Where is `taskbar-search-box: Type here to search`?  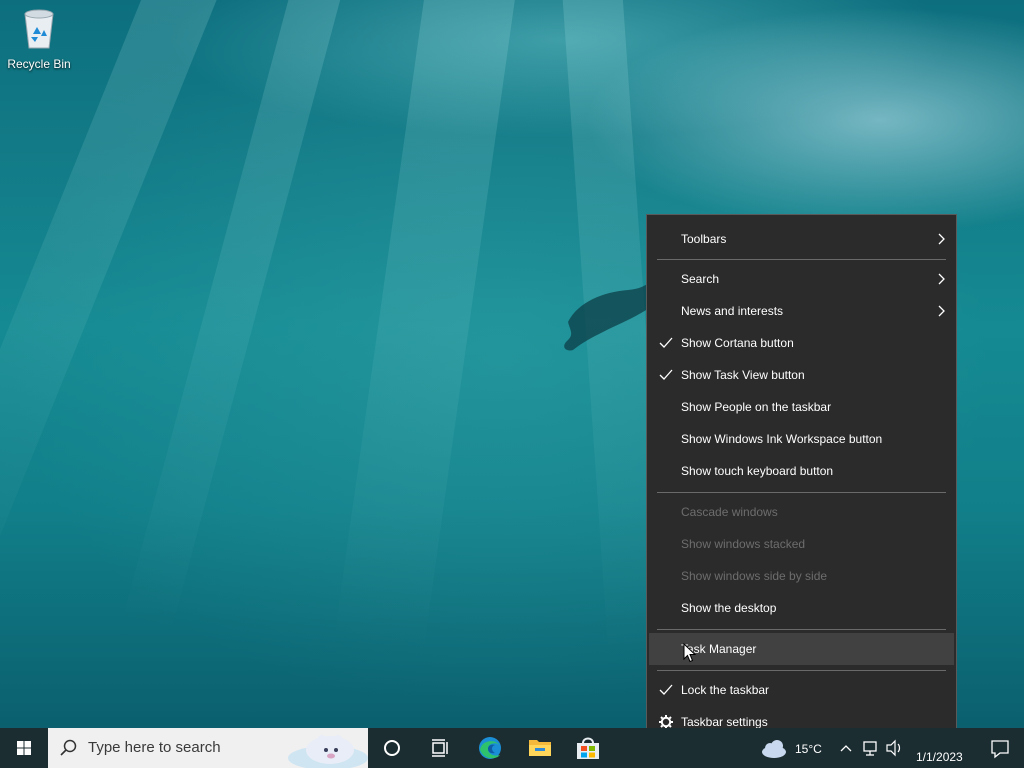
taskbar-search-box: Type here to search is located at coordinates (208, 748).